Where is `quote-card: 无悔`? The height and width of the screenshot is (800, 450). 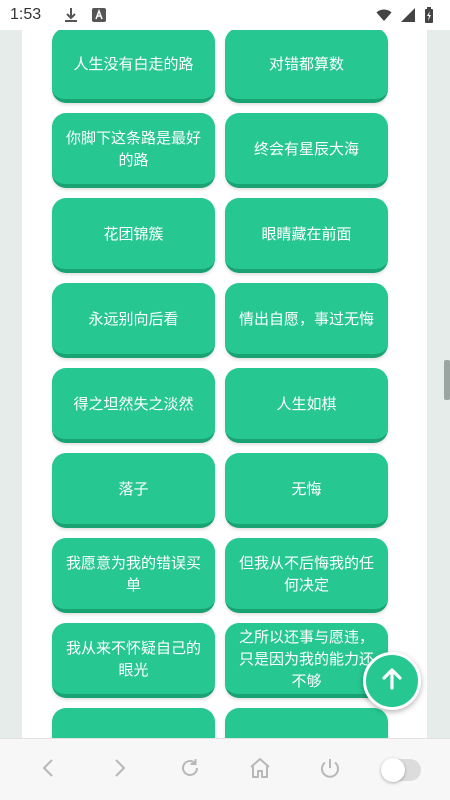
quote-card: 无悔 is located at coordinates (306, 490).